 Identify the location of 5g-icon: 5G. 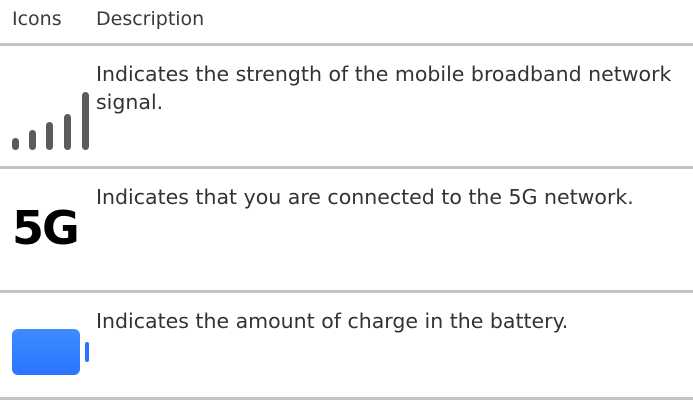
(46, 228).